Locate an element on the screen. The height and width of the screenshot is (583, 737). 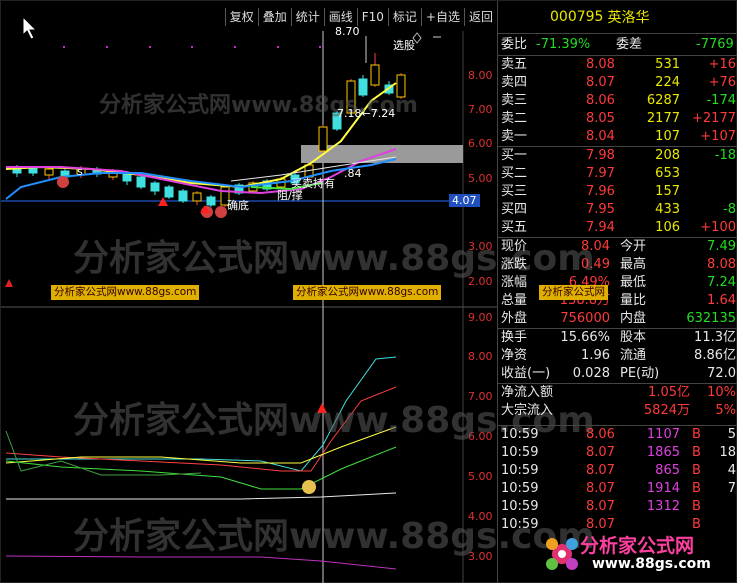
stat-value: 756000 is located at coordinates (585, 318).